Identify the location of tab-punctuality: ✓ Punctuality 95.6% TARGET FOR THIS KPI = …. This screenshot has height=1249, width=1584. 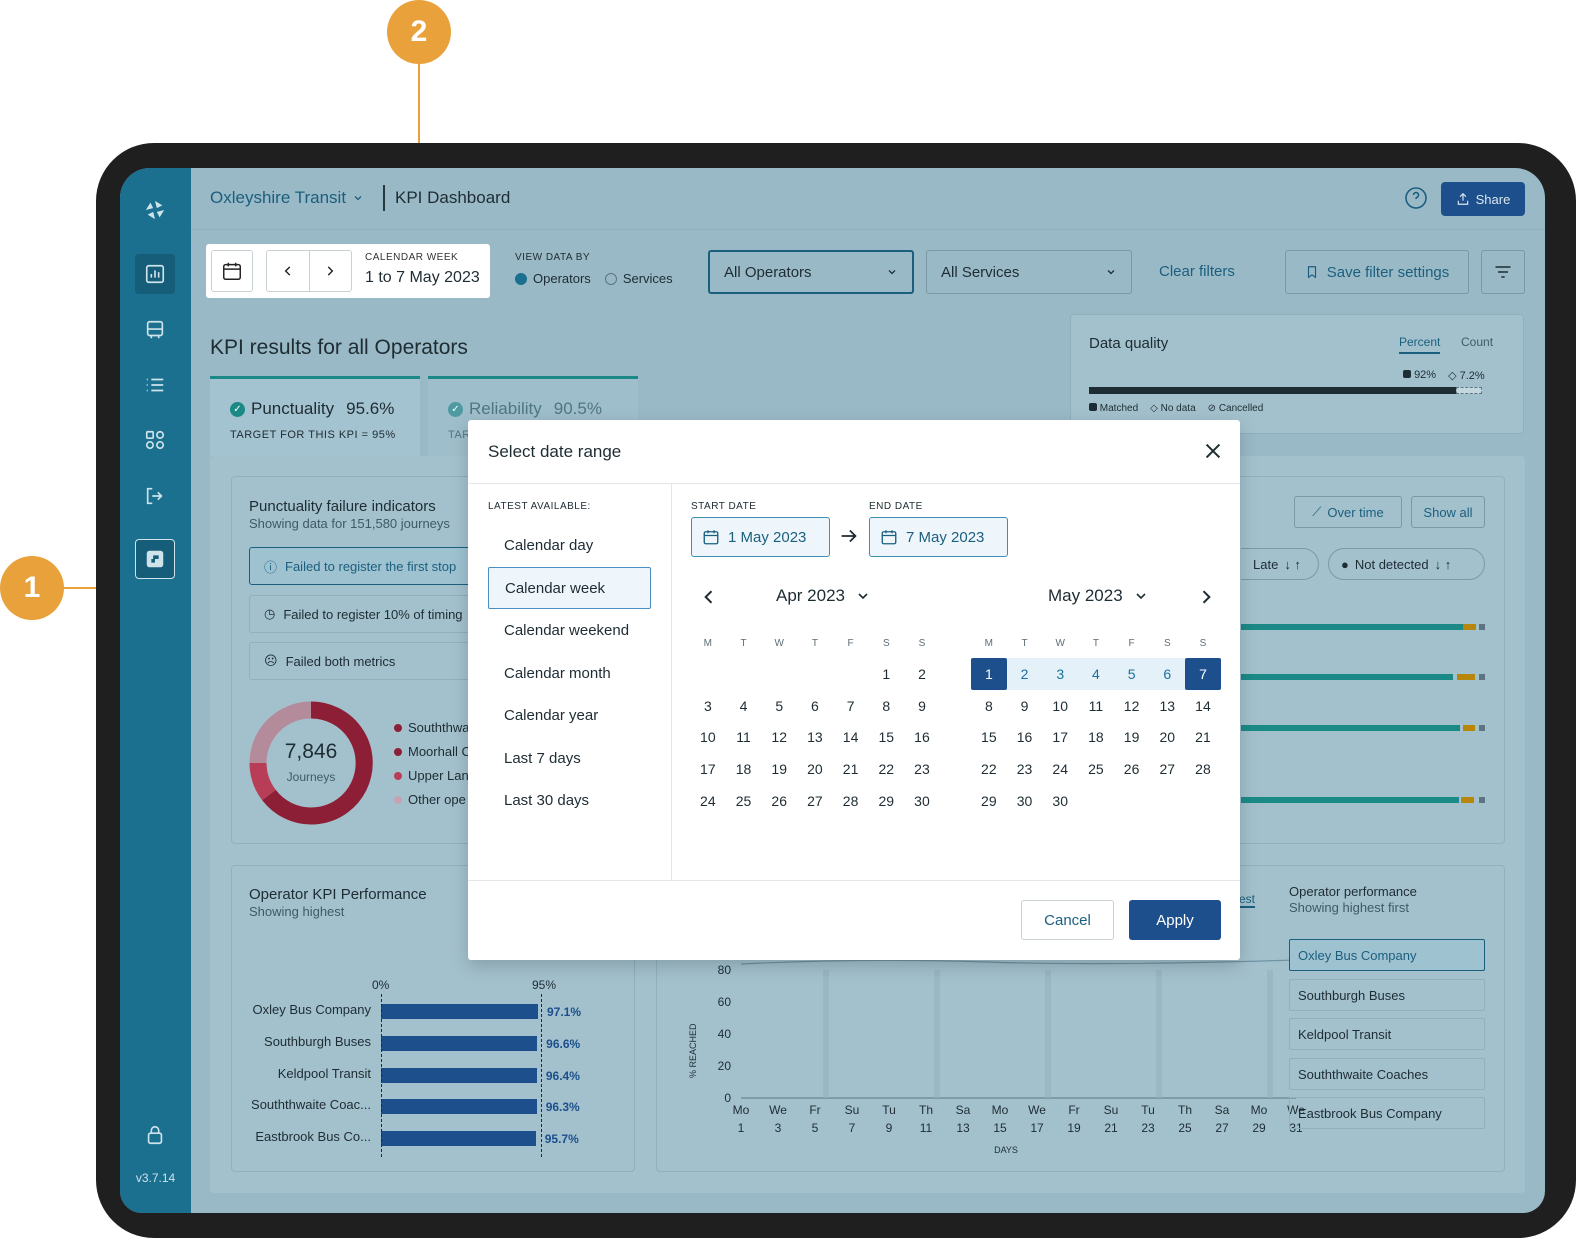
(315, 416).